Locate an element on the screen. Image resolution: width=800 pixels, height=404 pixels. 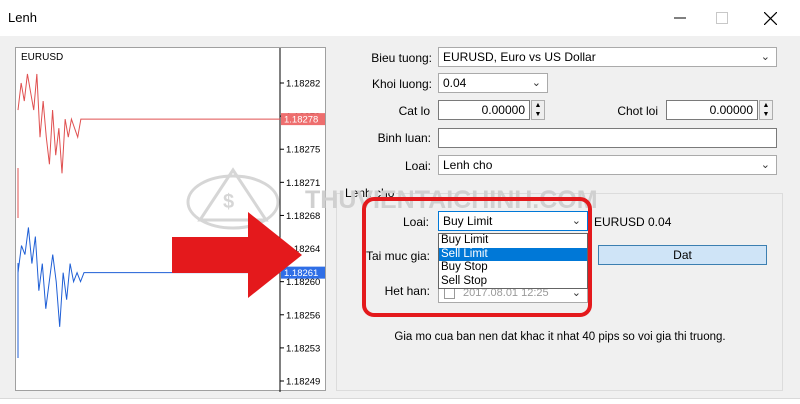
maximize-button is located at coordinates (722, 18).